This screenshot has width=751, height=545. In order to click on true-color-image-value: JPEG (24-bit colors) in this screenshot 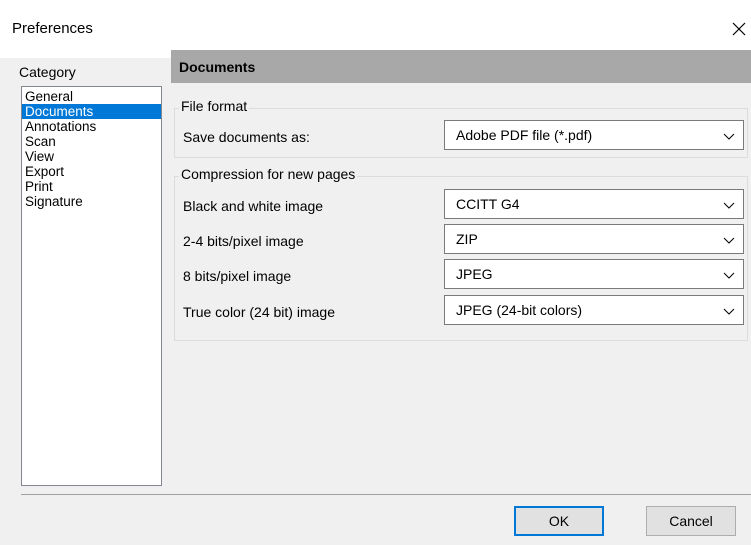, I will do `click(519, 310)`.